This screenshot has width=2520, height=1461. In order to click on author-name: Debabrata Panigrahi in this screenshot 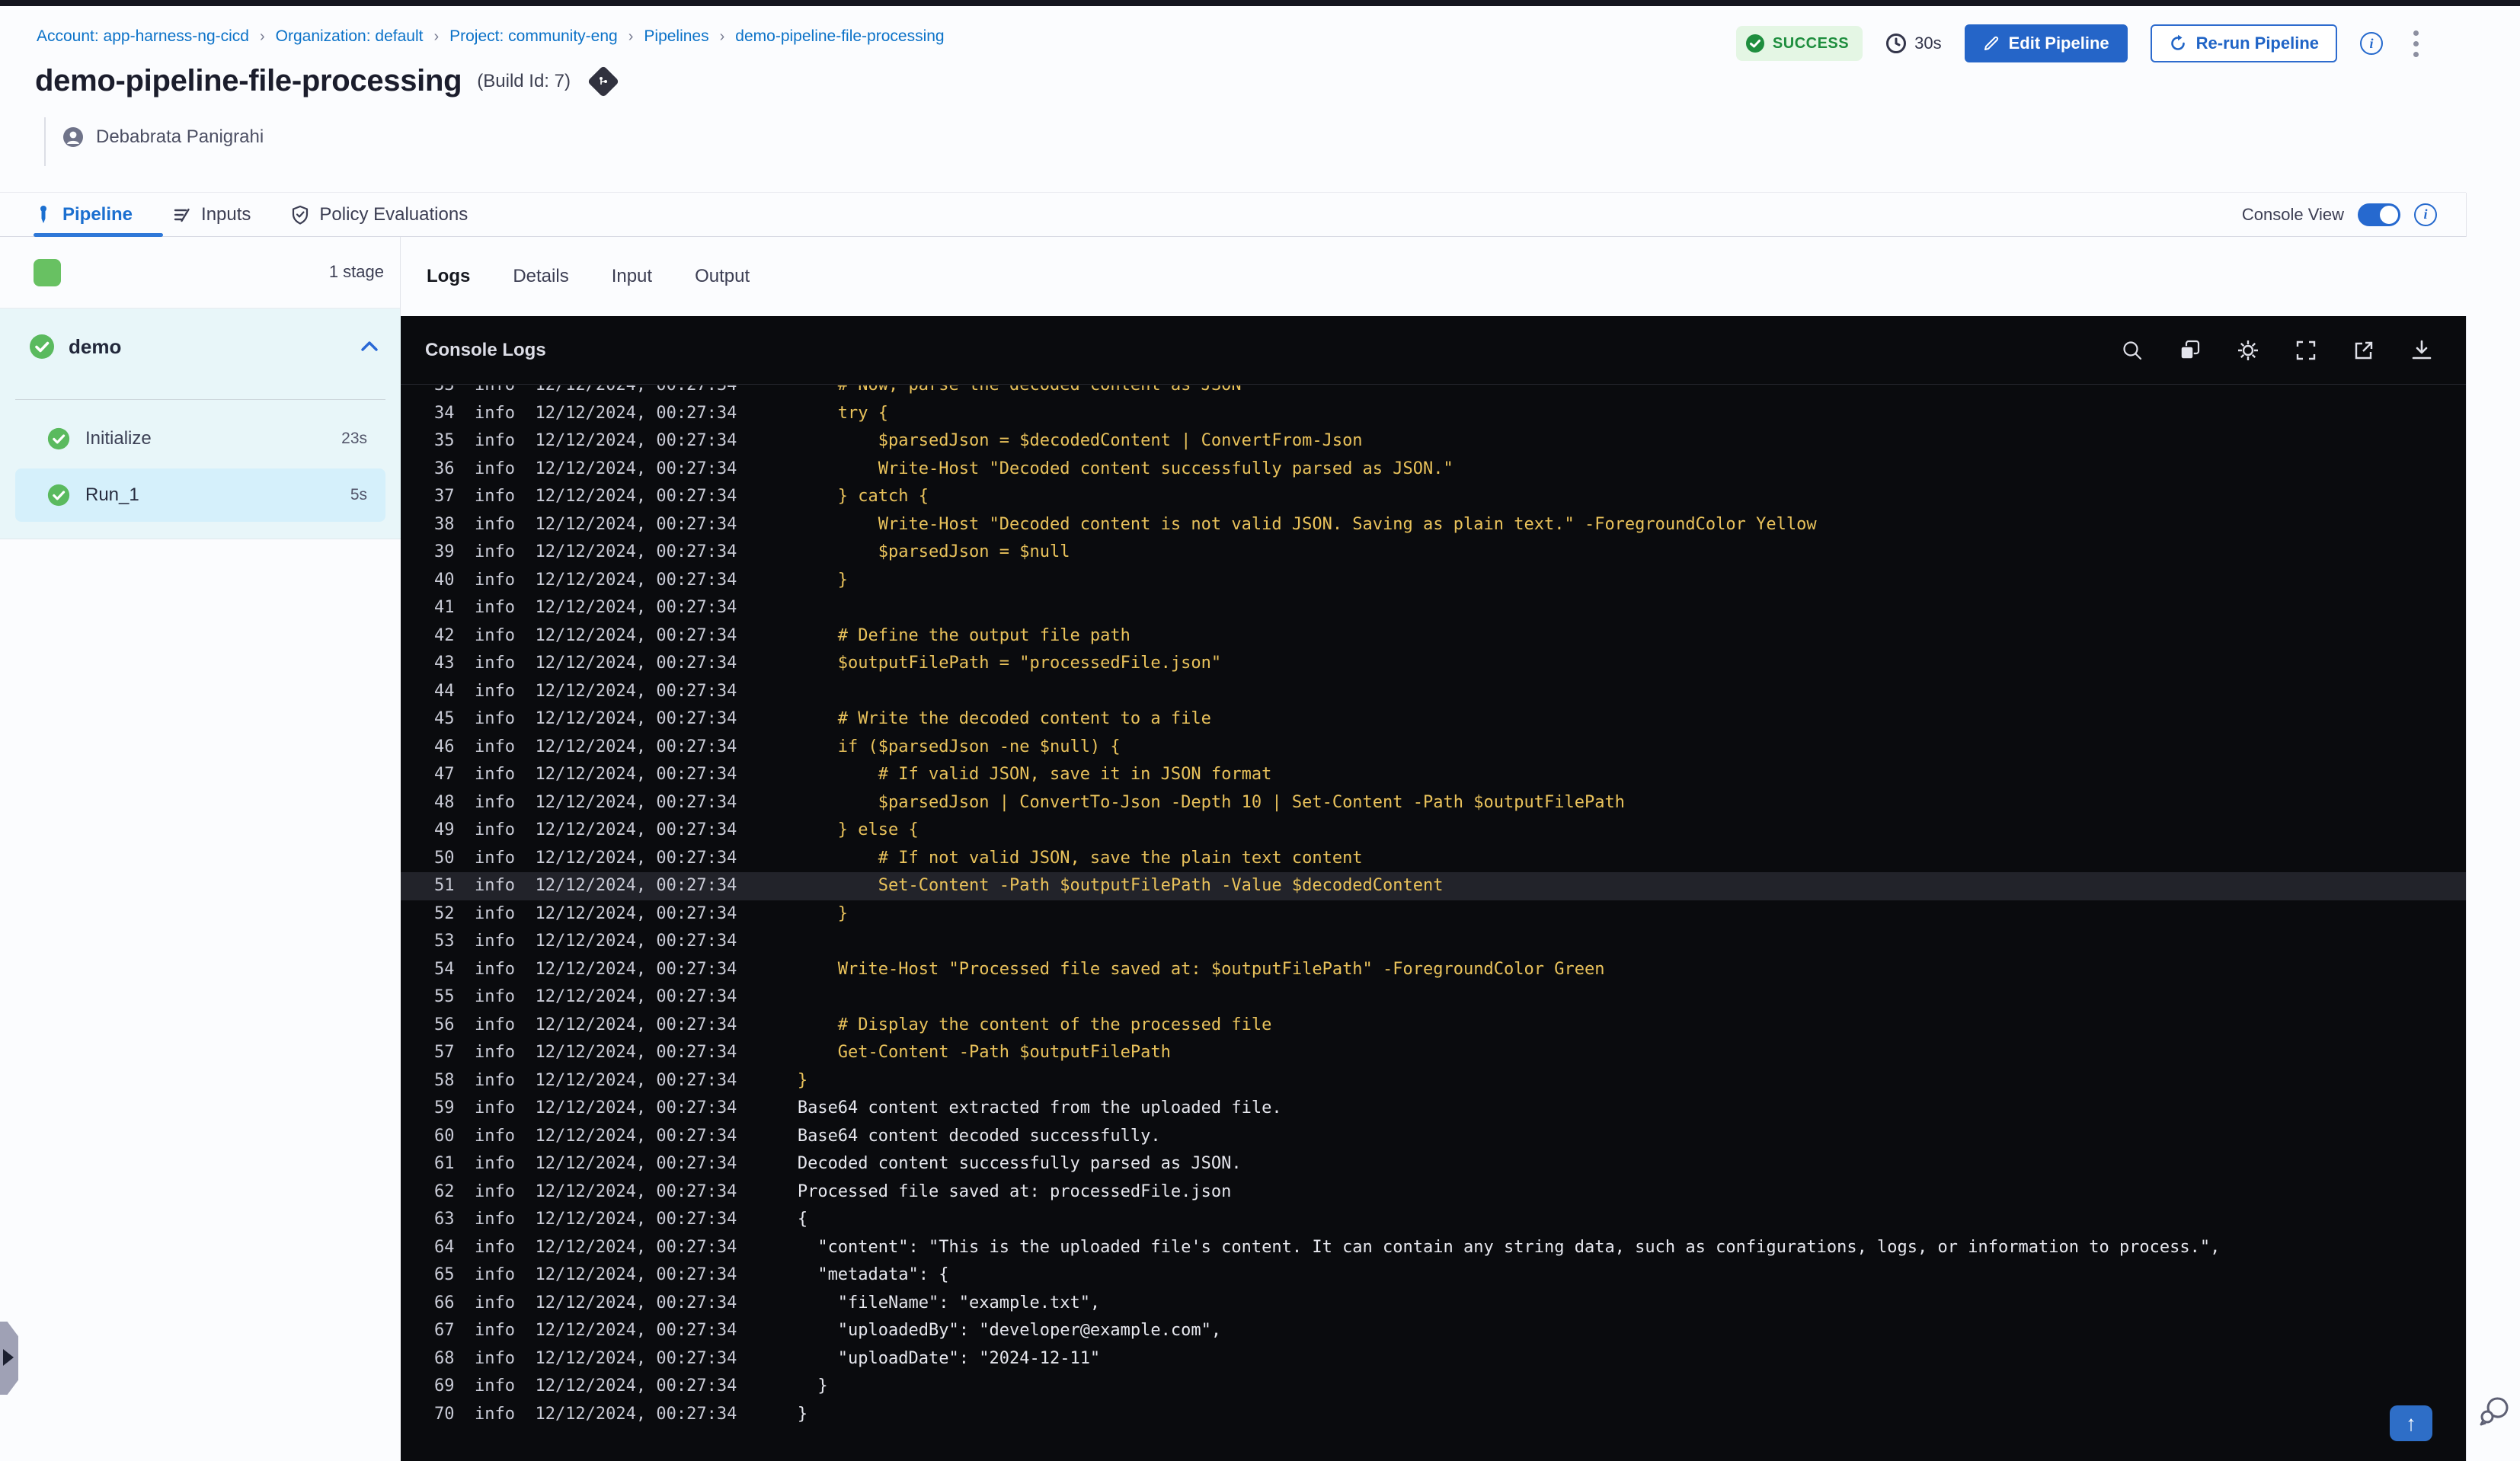, I will do `click(180, 136)`.